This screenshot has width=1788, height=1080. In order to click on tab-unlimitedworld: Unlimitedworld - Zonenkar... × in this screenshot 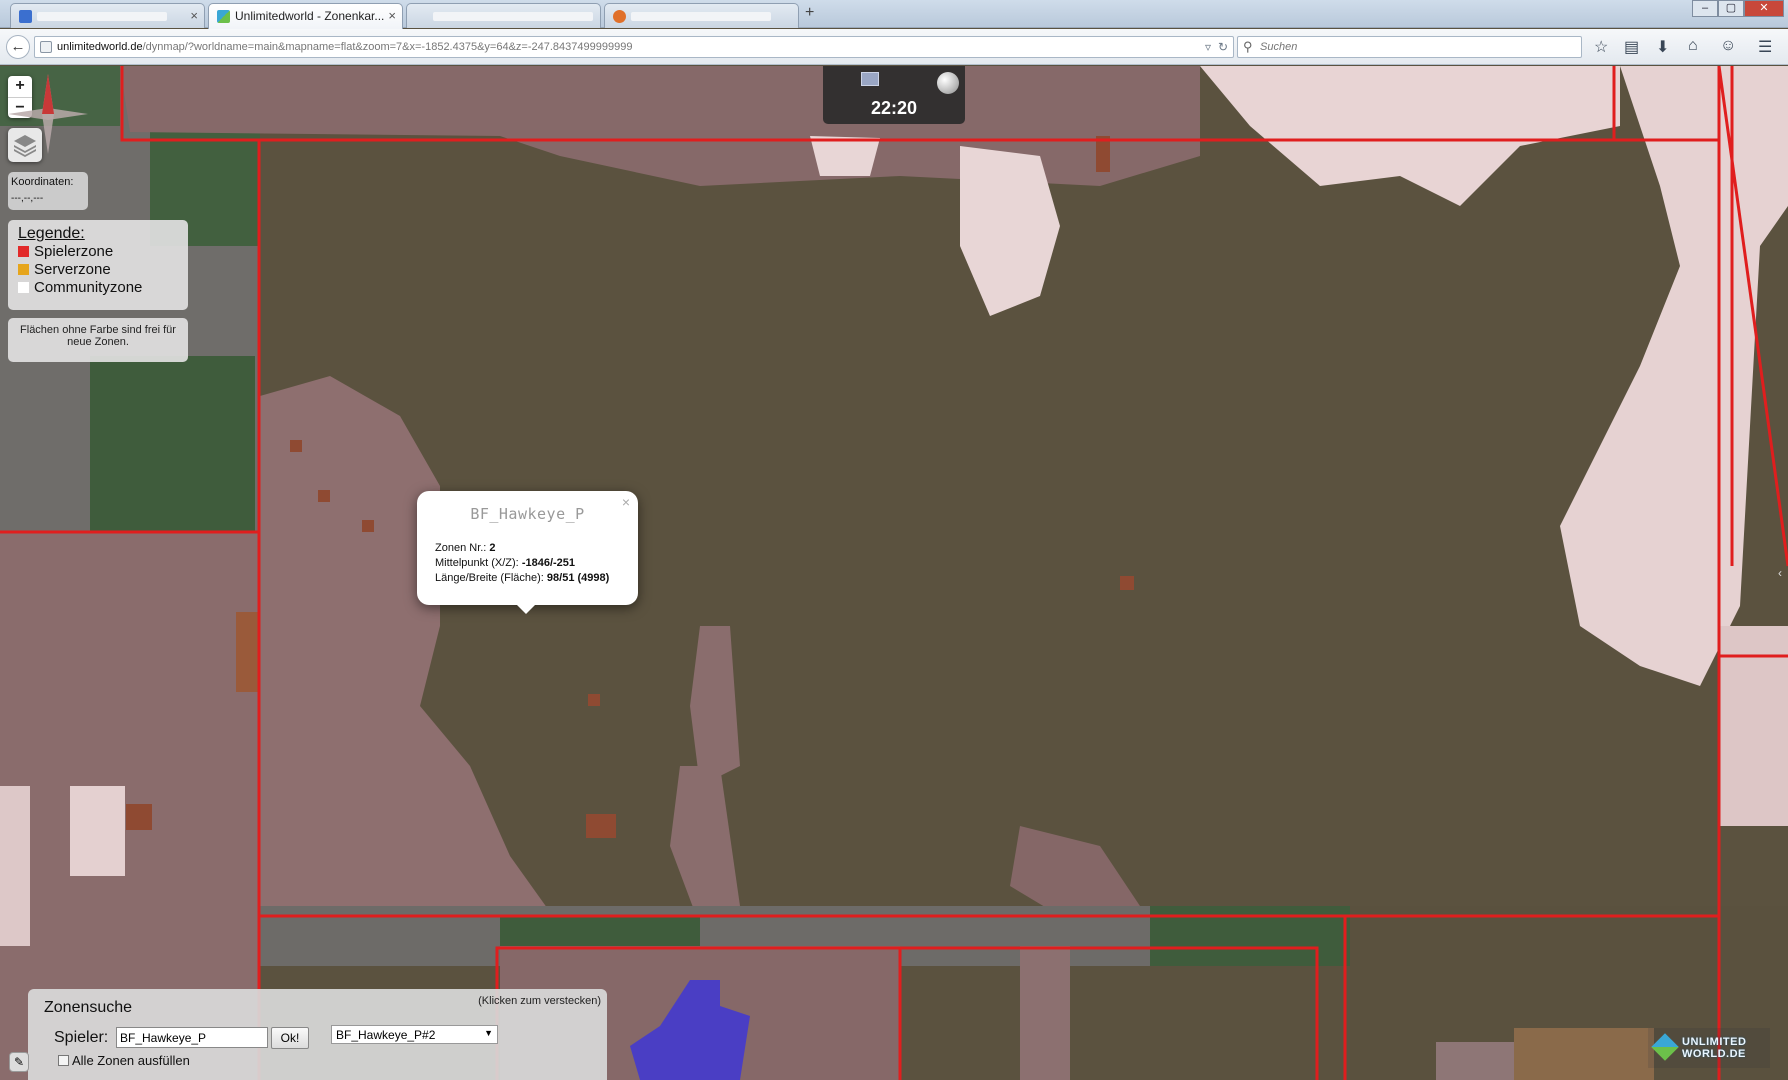, I will do `click(305, 16)`.